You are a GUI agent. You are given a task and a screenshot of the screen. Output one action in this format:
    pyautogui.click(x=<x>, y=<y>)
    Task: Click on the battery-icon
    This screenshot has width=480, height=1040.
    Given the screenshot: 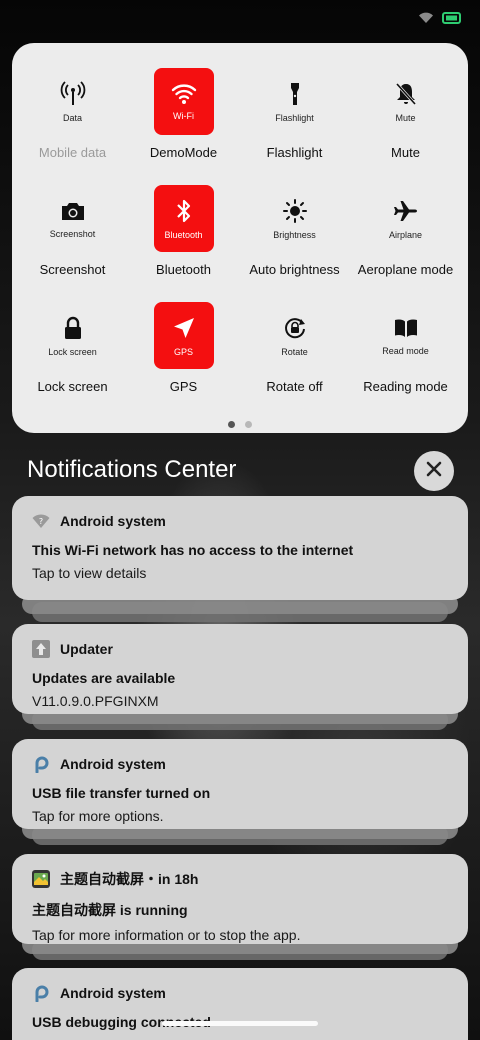 What is the action you would take?
    pyautogui.click(x=452, y=18)
    